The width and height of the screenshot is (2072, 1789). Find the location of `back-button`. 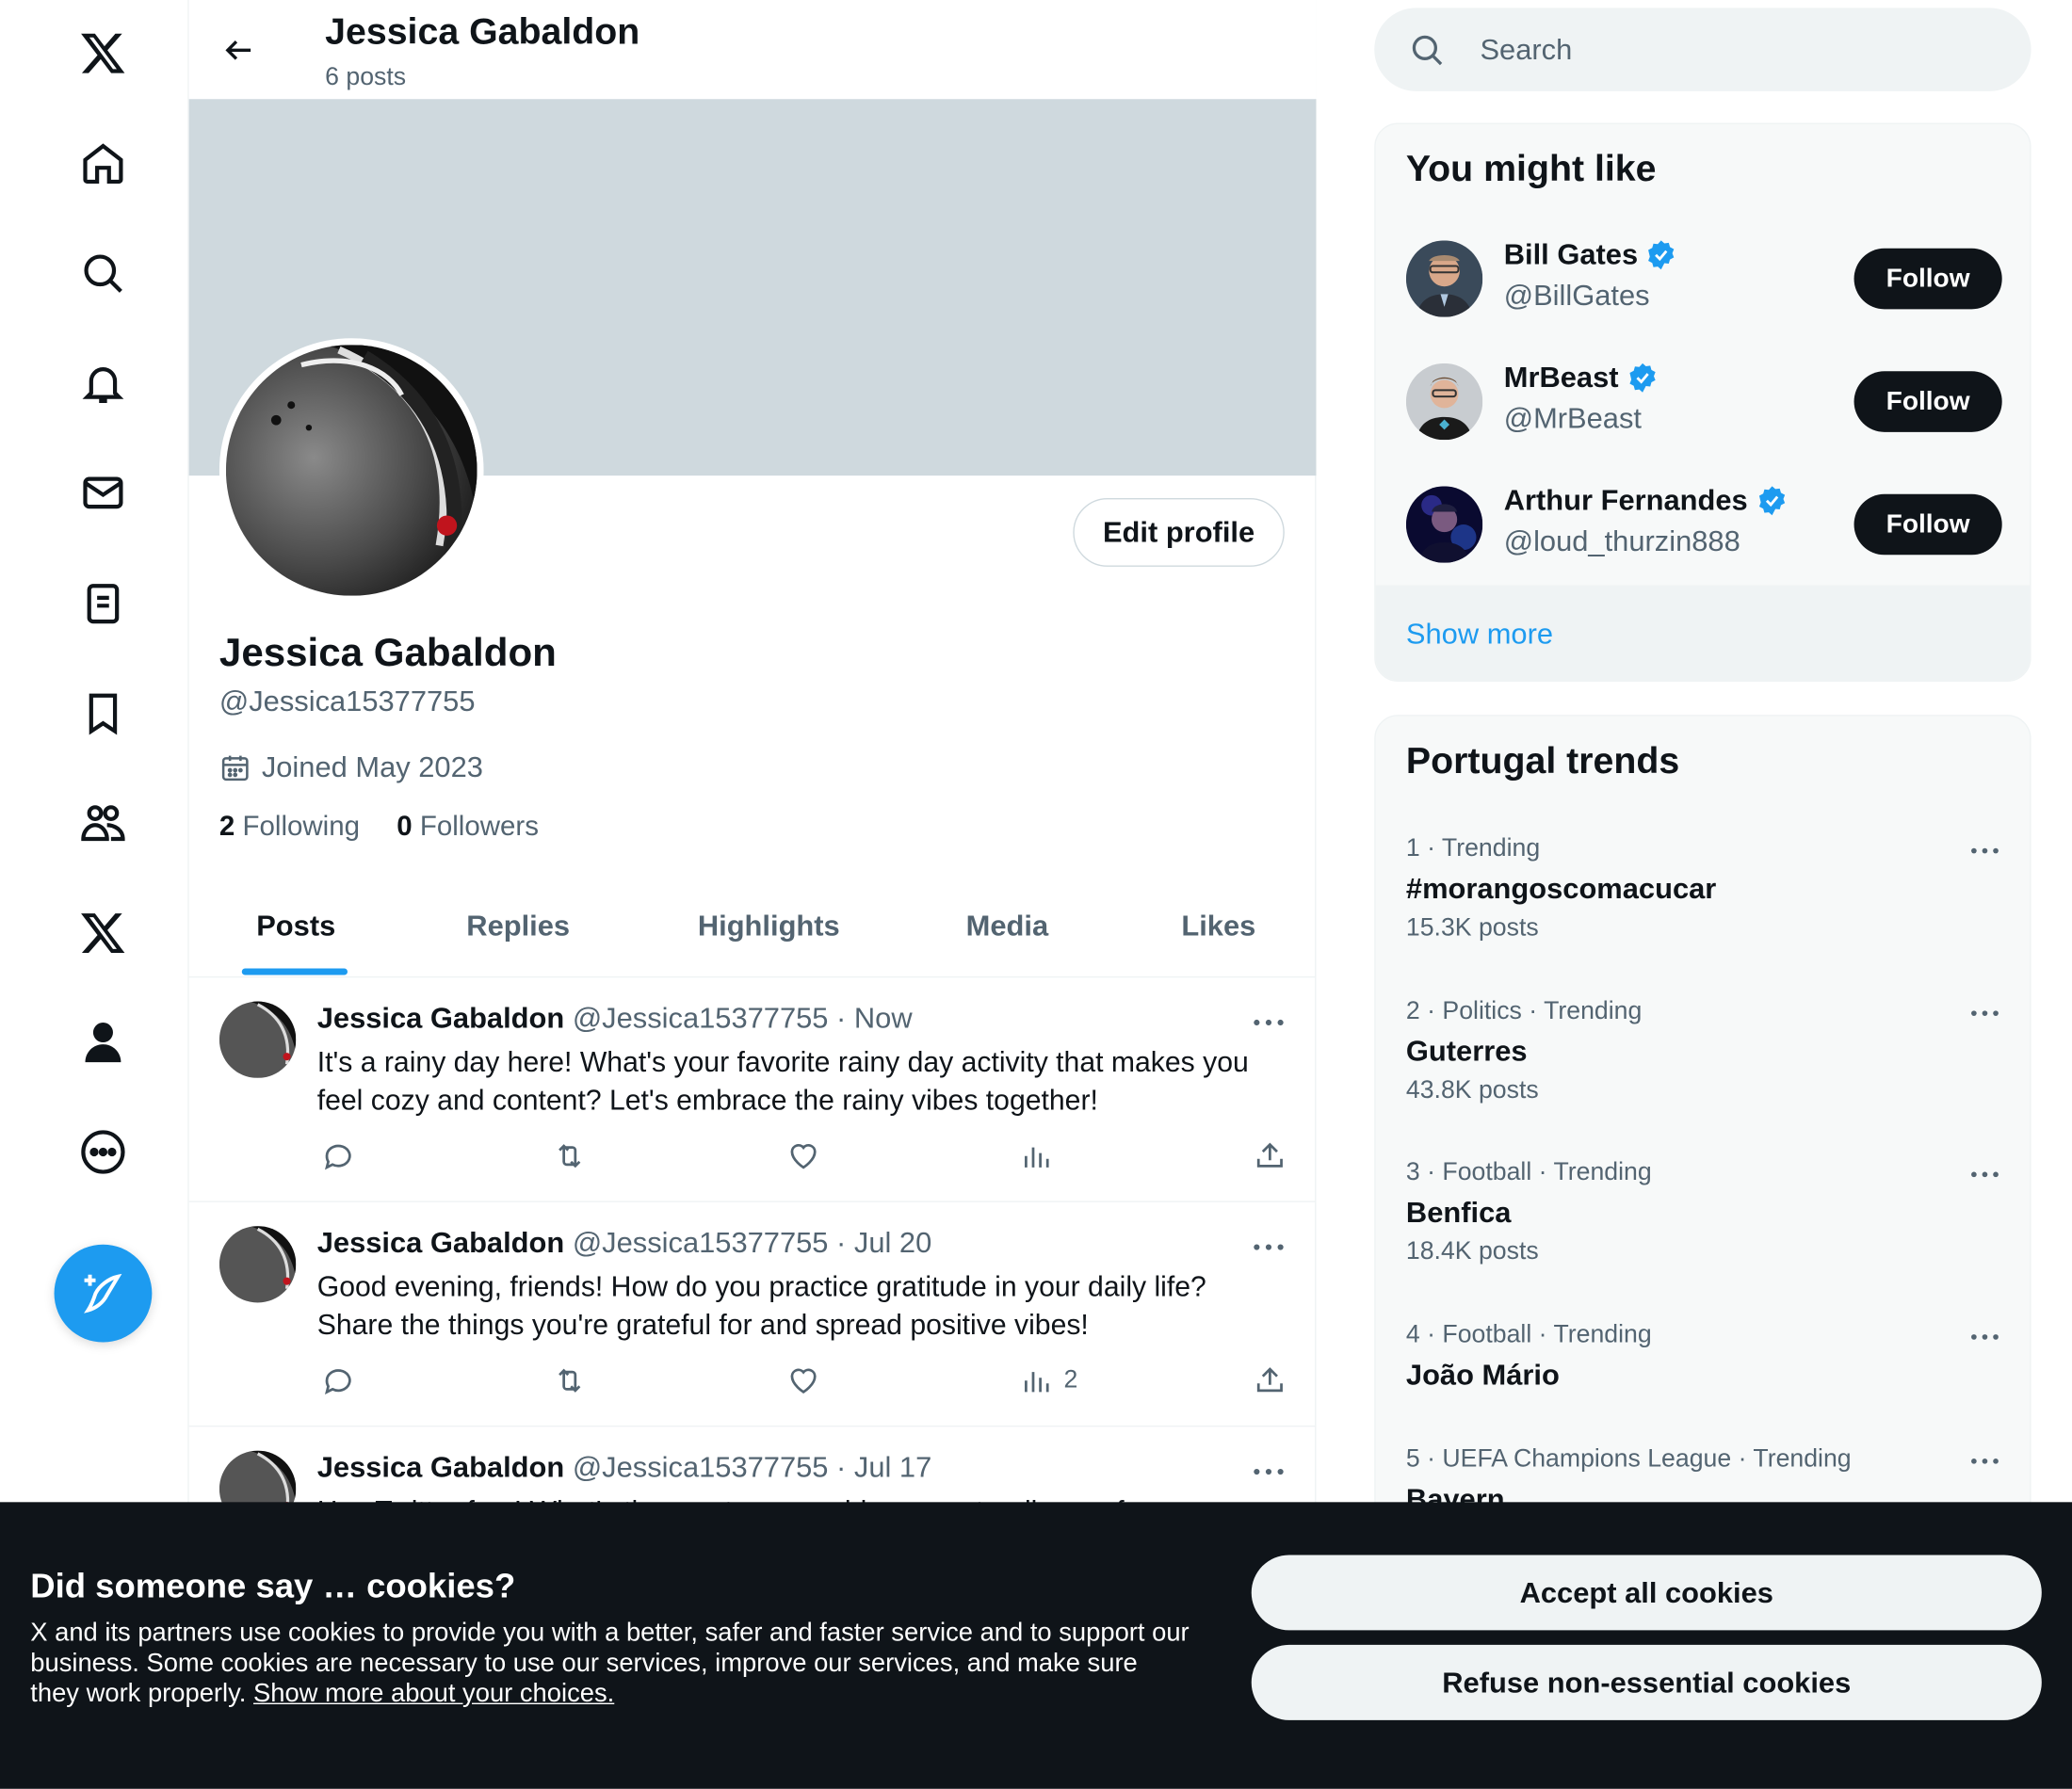

back-button is located at coordinates (240, 50).